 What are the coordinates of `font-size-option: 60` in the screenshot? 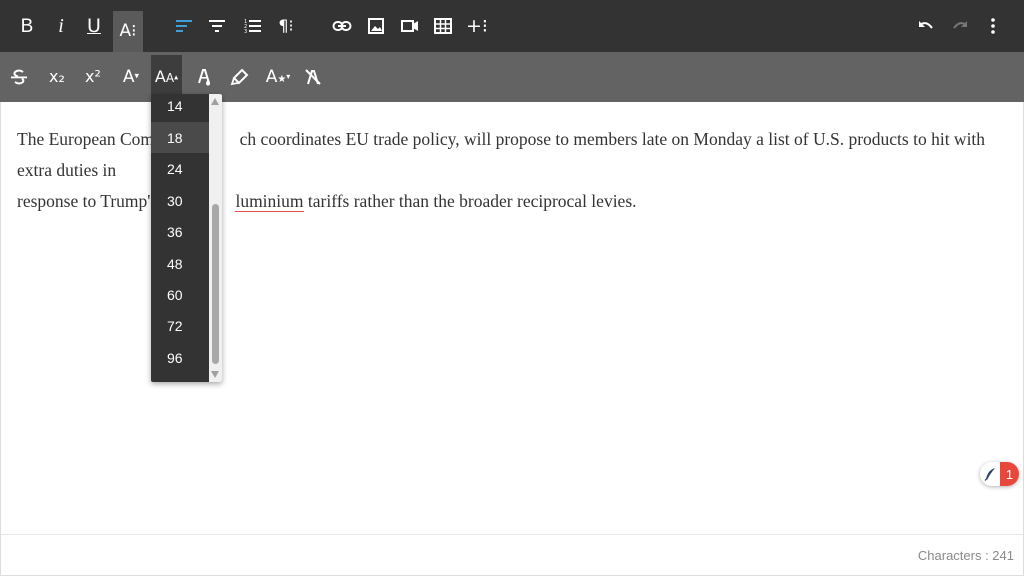 It's located at (180, 294).